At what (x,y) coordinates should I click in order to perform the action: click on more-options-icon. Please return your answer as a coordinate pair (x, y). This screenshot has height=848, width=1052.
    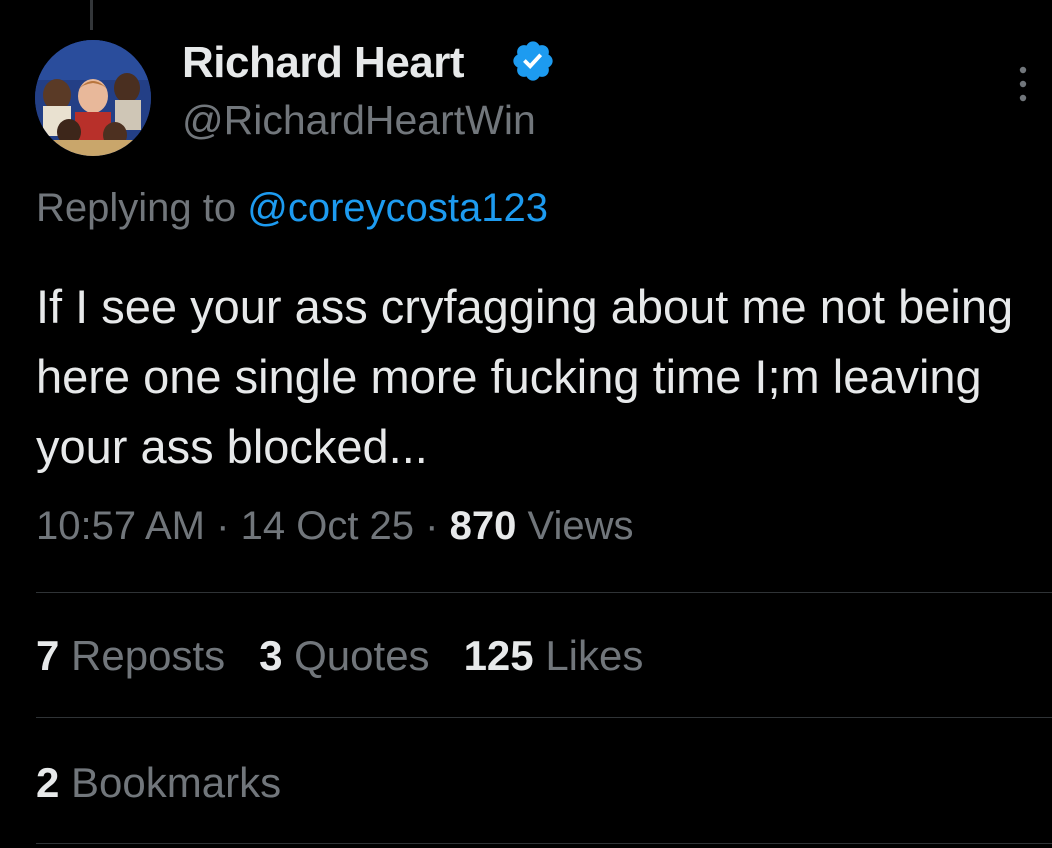
    Looking at the image, I should click on (1023, 84).